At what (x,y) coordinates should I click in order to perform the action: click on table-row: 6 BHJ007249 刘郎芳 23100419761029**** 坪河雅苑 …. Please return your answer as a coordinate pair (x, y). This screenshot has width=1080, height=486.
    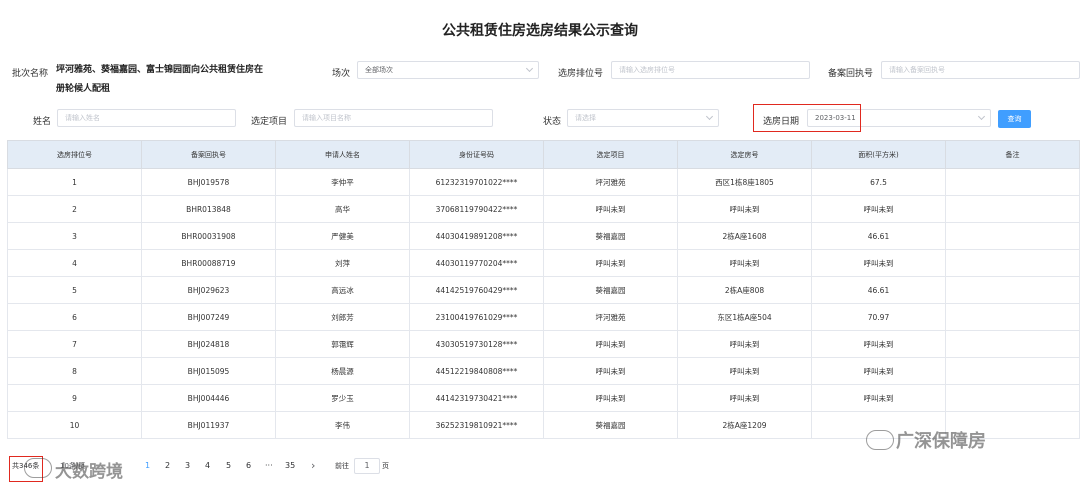
    Looking at the image, I should click on (543, 317).